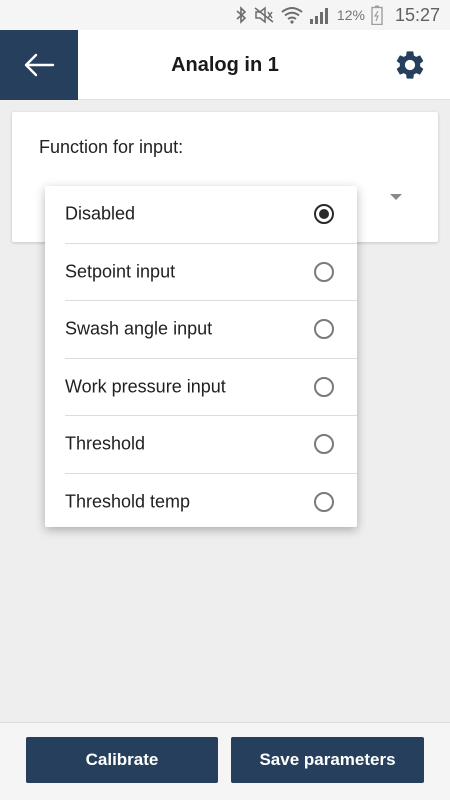  Describe the element at coordinates (377, 15) in the screenshot. I see `battery-icon` at that location.